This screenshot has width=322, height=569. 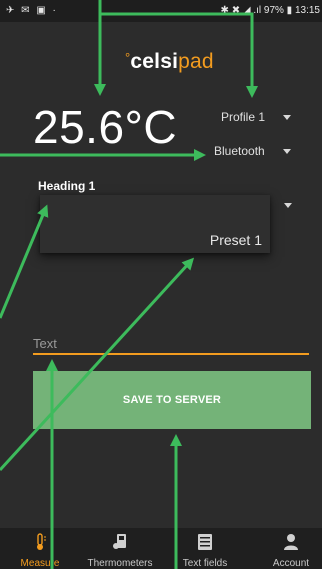 I want to click on nav-item-thermometers: Thermometers, so click(x=120, y=548).